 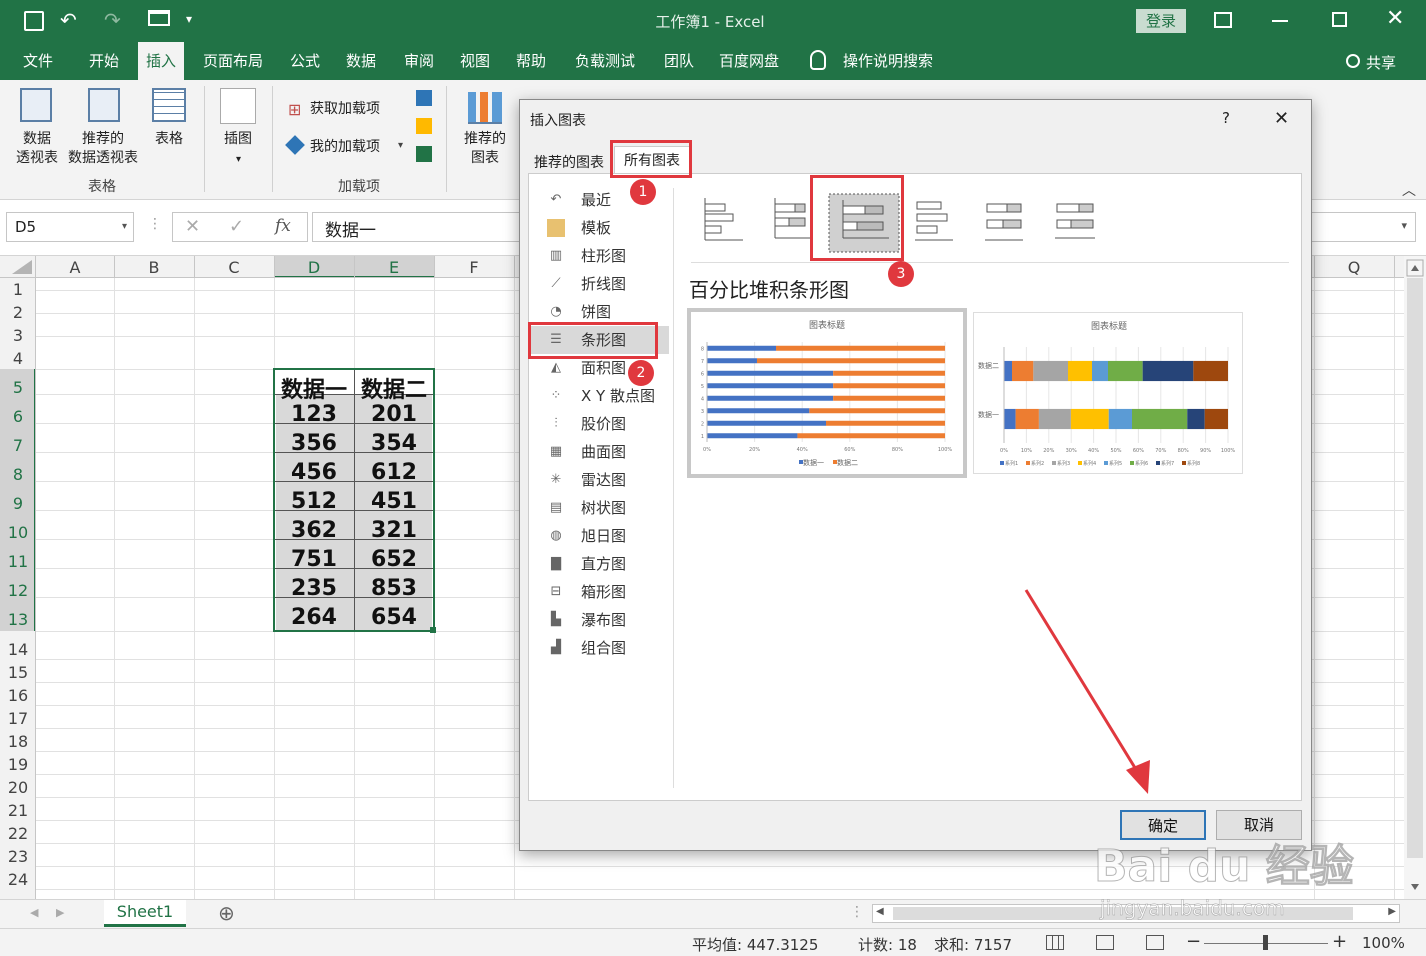 What do you see at coordinates (419, 61) in the screenshot?
I see `tab-review: 审阅` at bounding box center [419, 61].